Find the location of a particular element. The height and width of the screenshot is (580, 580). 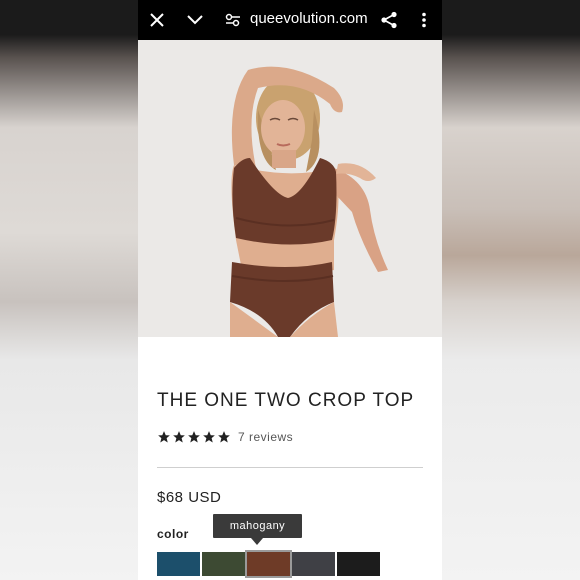

color-tooltip: mahogany is located at coordinates (257, 529).